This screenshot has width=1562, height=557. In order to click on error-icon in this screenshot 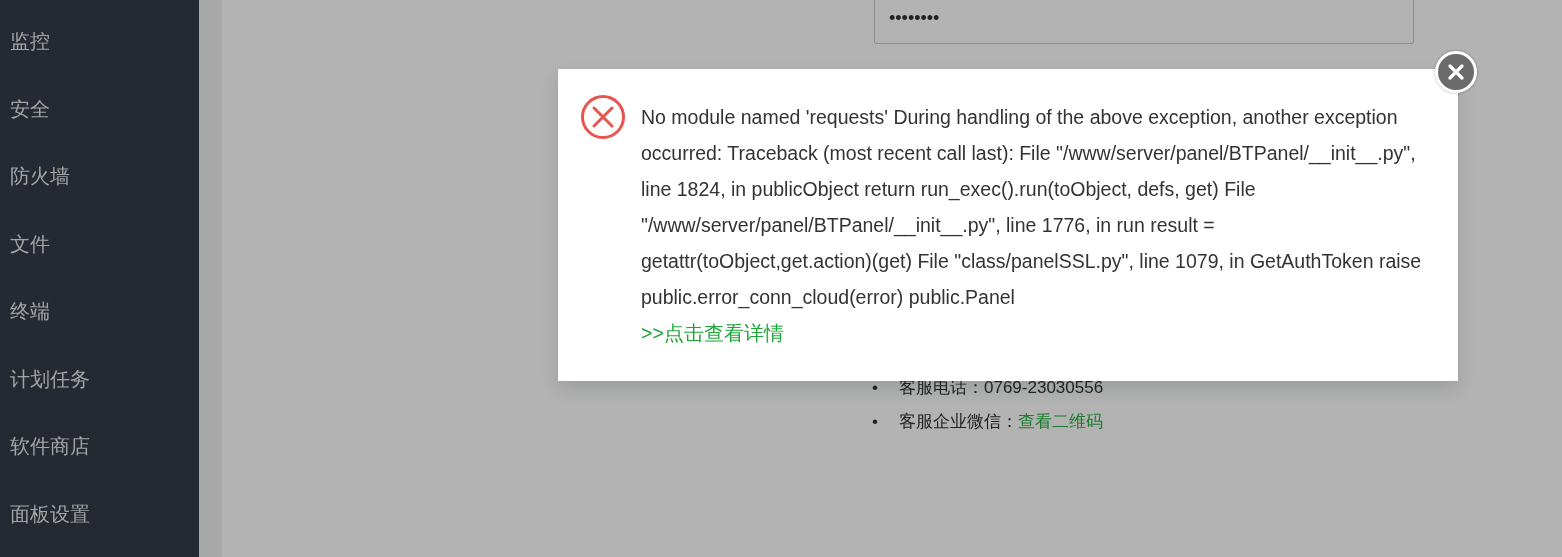, I will do `click(603, 117)`.